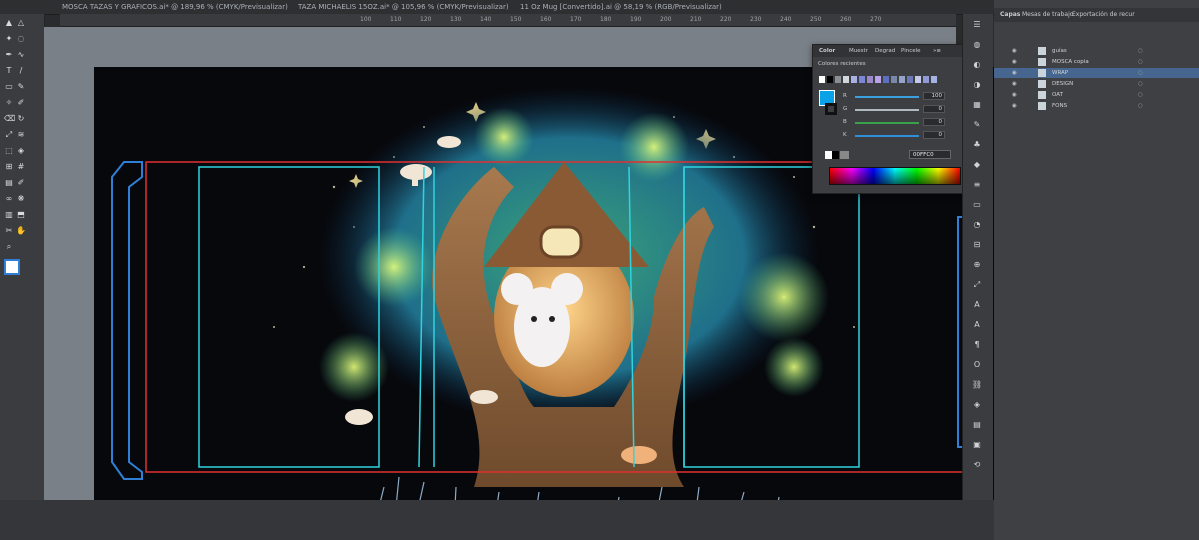  What do you see at coordinates (9, 70) in the screenshot?
I see `type-icon: T` at bounding box center [9, 70].